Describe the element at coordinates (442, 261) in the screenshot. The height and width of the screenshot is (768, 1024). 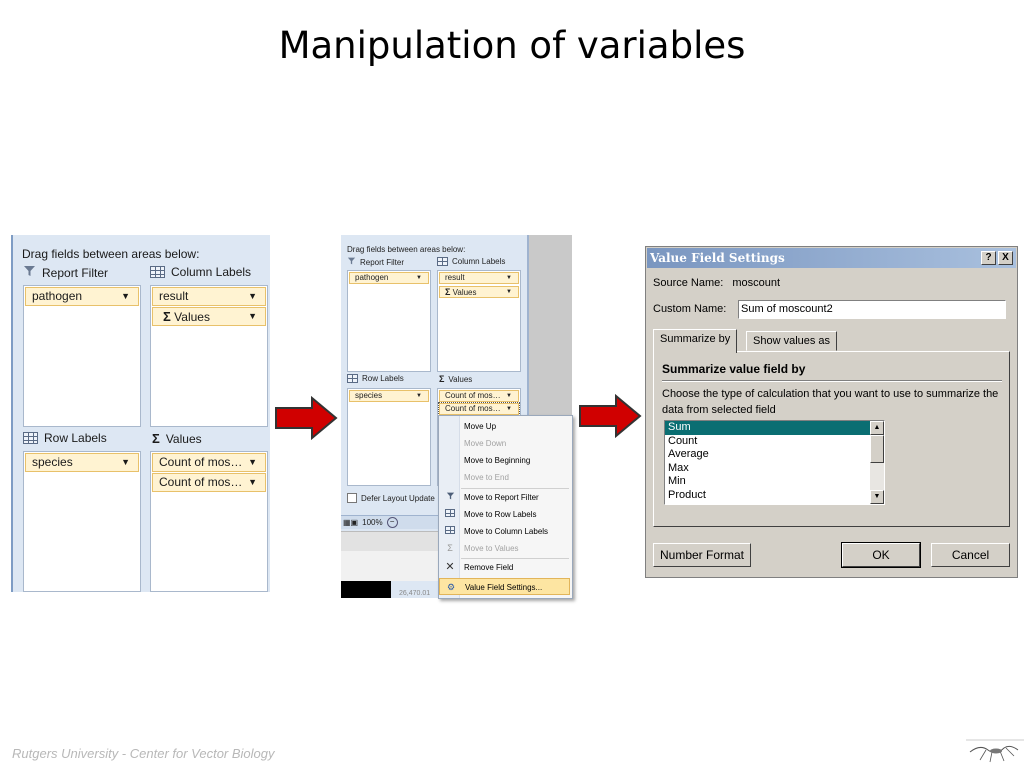
I see `column-labels-icon` at that location.